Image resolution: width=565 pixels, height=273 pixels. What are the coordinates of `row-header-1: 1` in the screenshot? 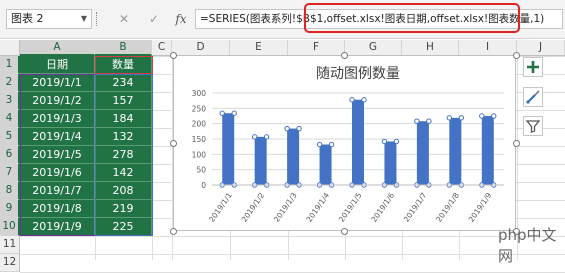 It's located at (10, 65).